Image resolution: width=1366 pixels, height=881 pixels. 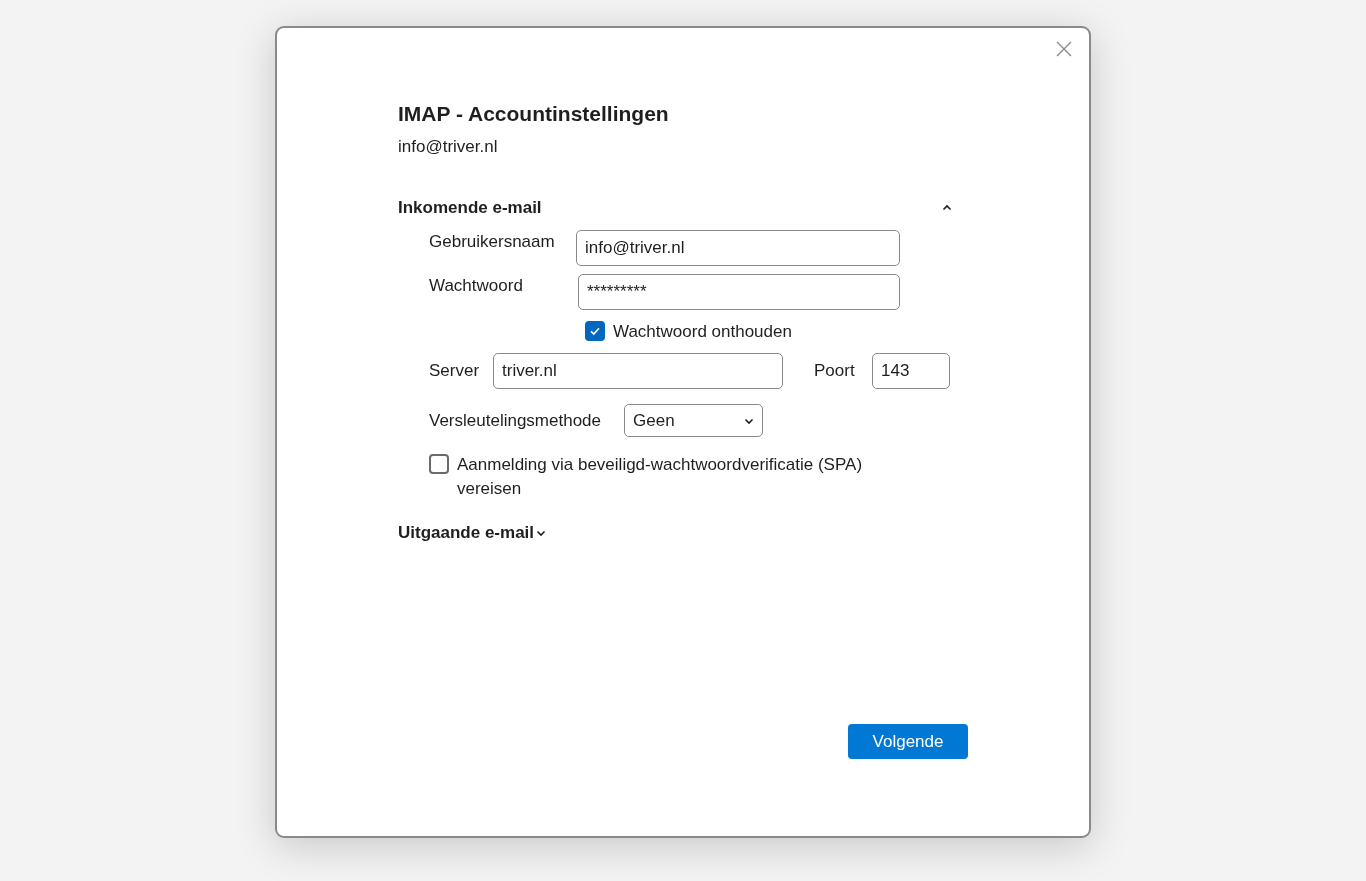 What do you see at coordinates (534, 114) in the screenshot?
I see `dialog-title: IMAP - Accountinstellingen` at bounding box center [534, 114].